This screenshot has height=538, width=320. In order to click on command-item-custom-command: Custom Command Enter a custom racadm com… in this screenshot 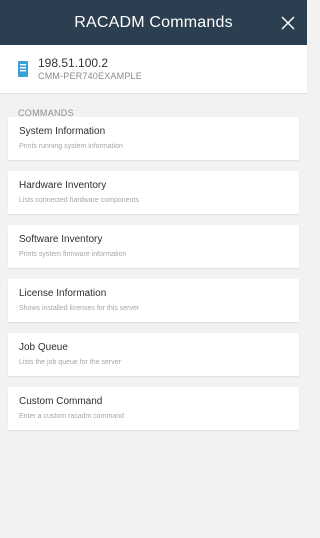, I will do `click(153, 408)`.